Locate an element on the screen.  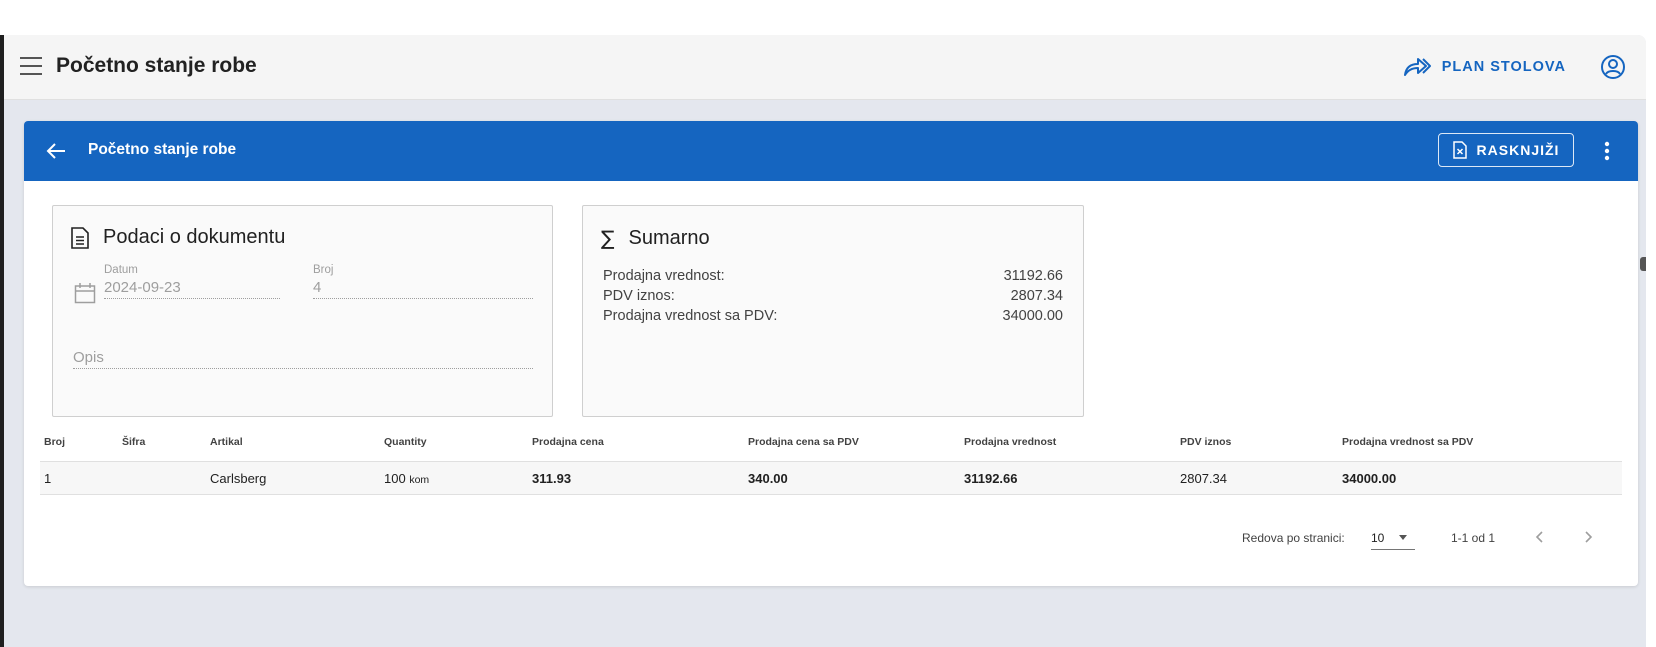
column-header-prodajna-vrednost-sa-pdv: Prodajna vrednost sa PDV is located at coordinates (1480, 442).